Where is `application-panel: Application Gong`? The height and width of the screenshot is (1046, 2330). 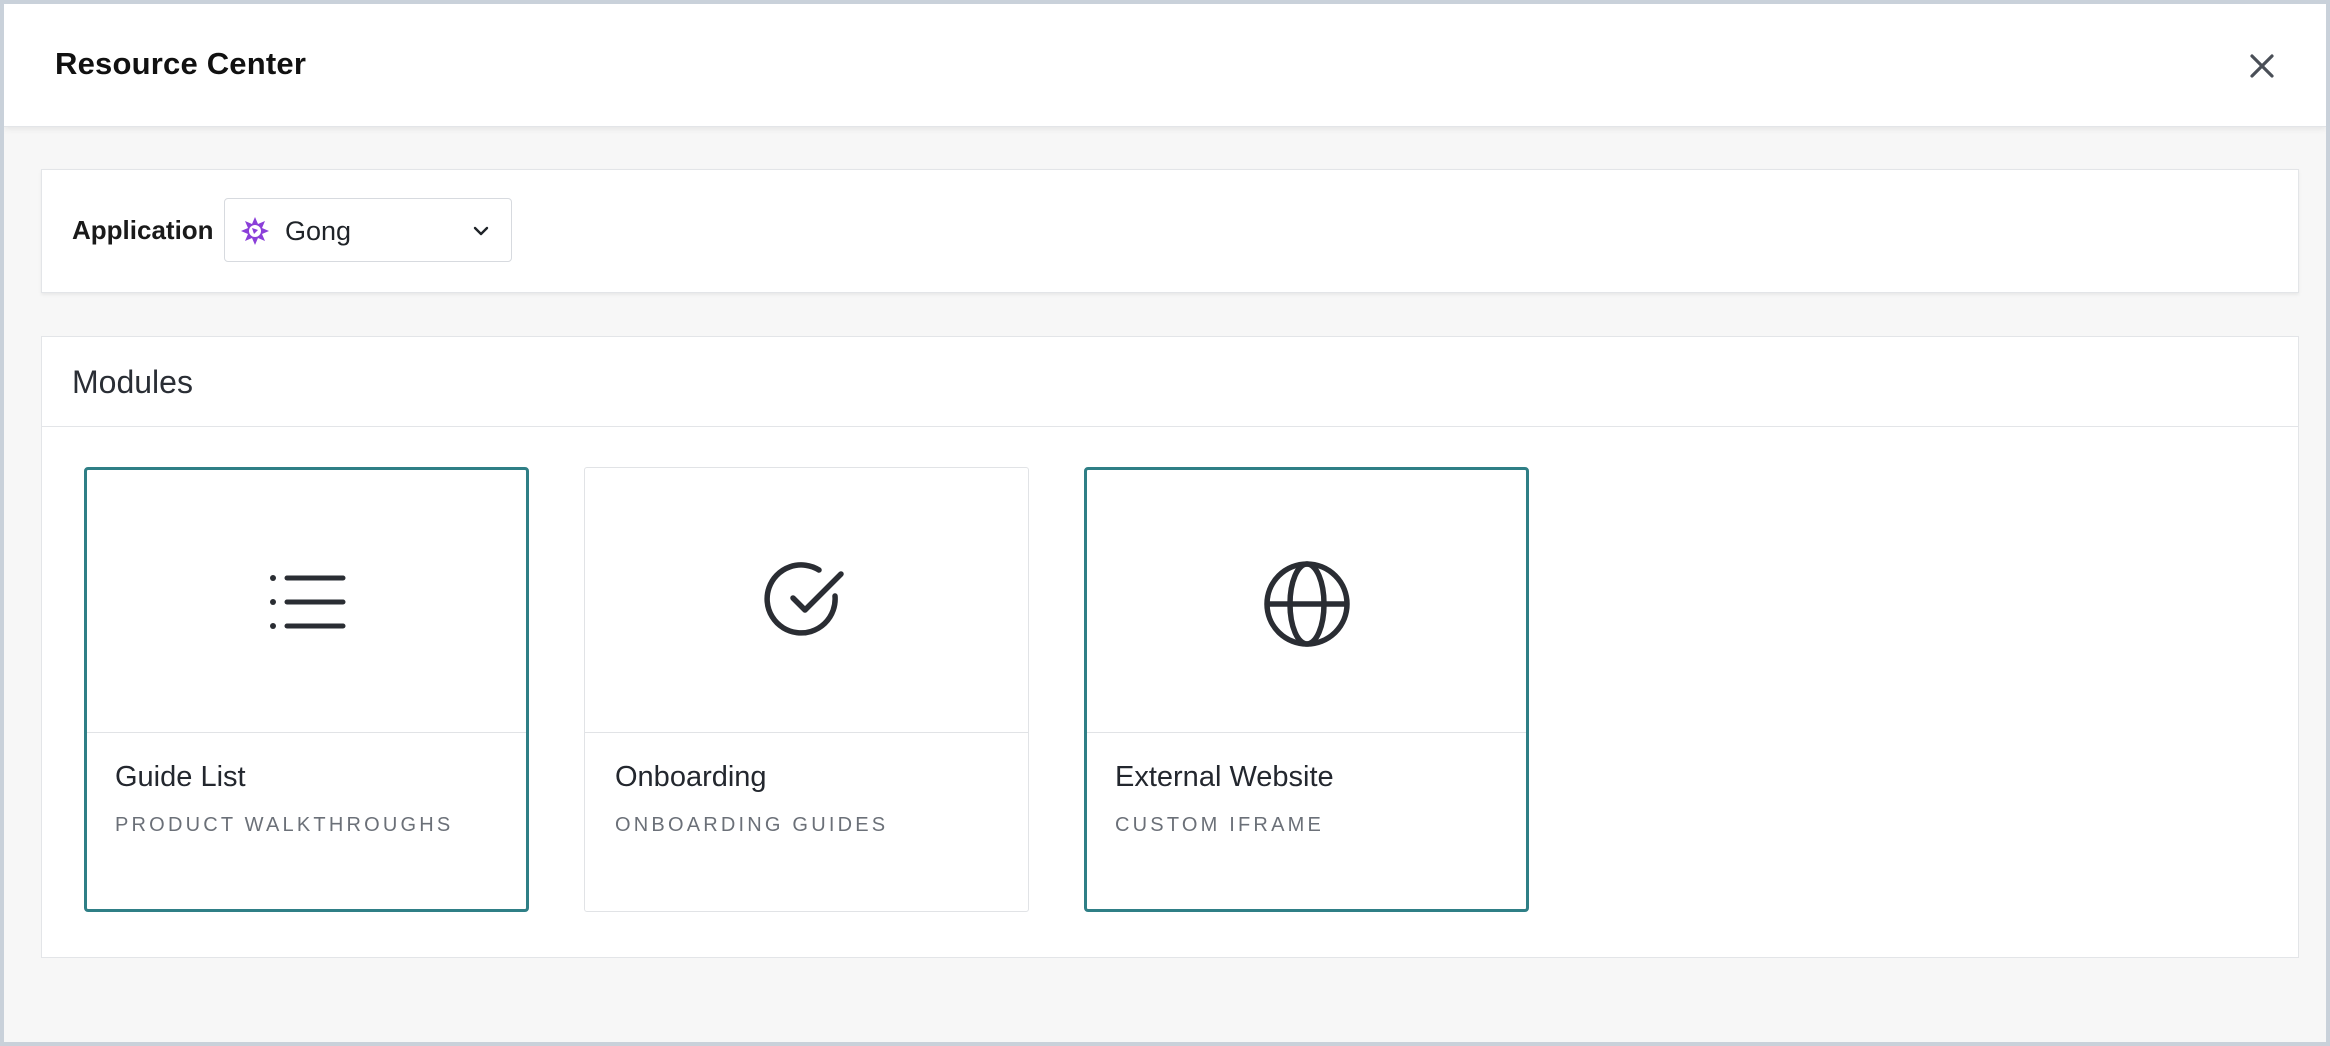 application-panel: Application Gong is located at coordinates (1170, 231).